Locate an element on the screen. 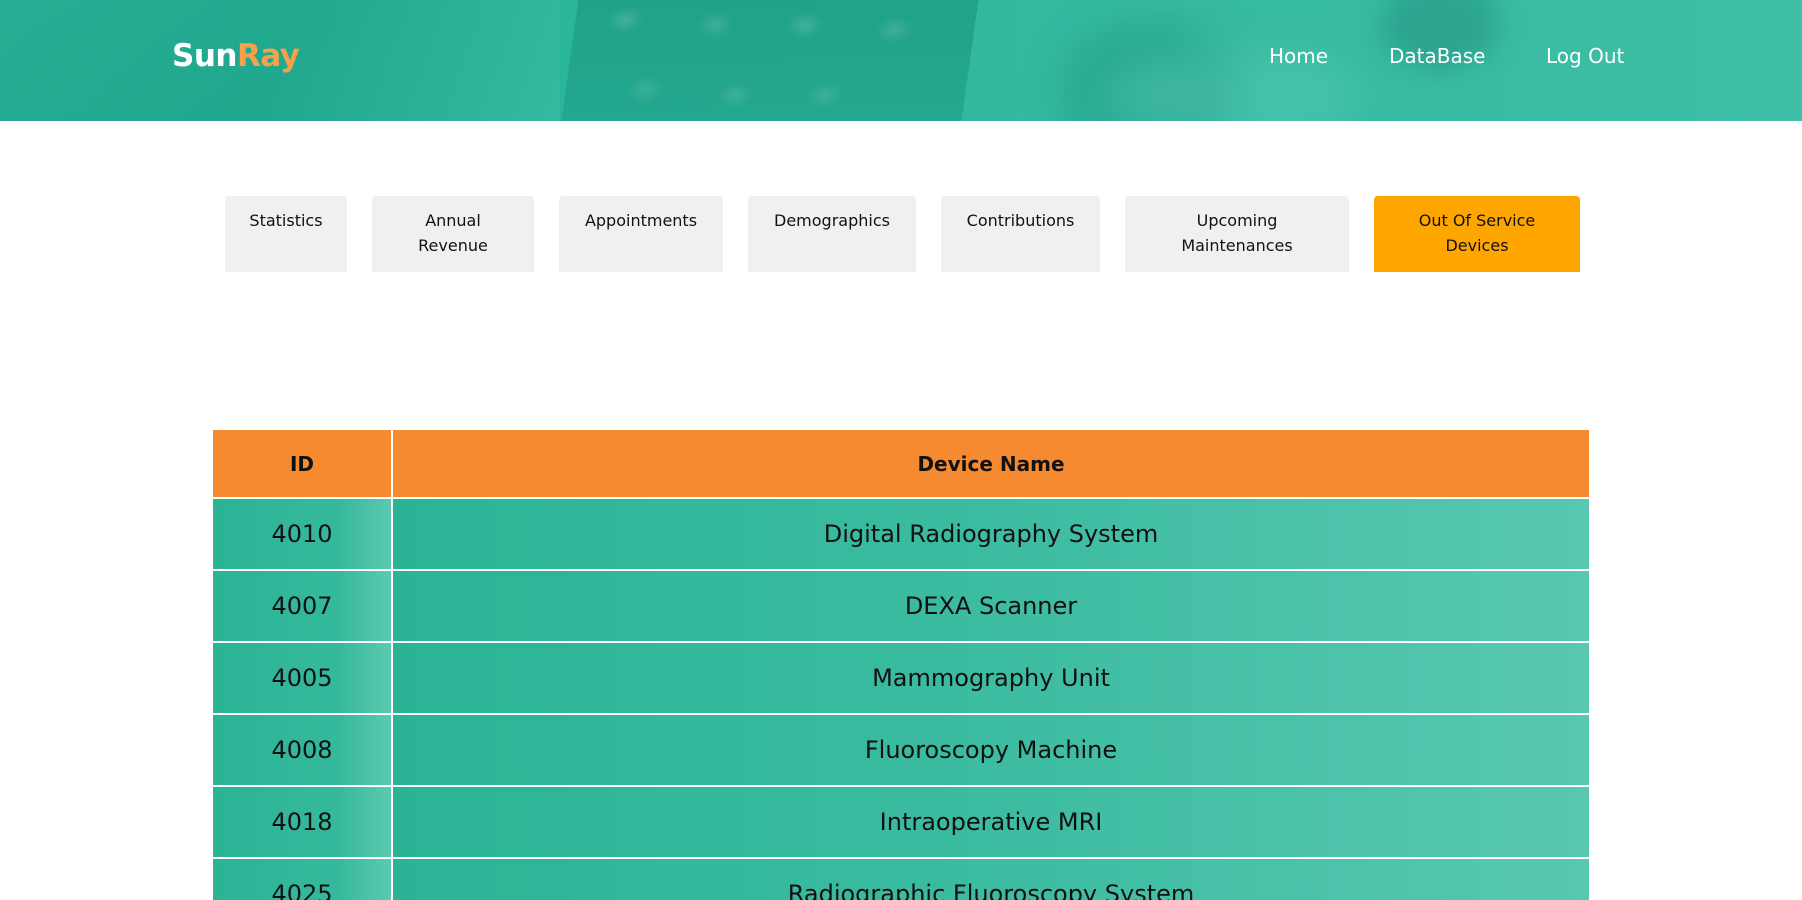 This screenshot has width=1802, height=900. table-row: 4007 DEXA Scanner is located at coordinates (901, 605).